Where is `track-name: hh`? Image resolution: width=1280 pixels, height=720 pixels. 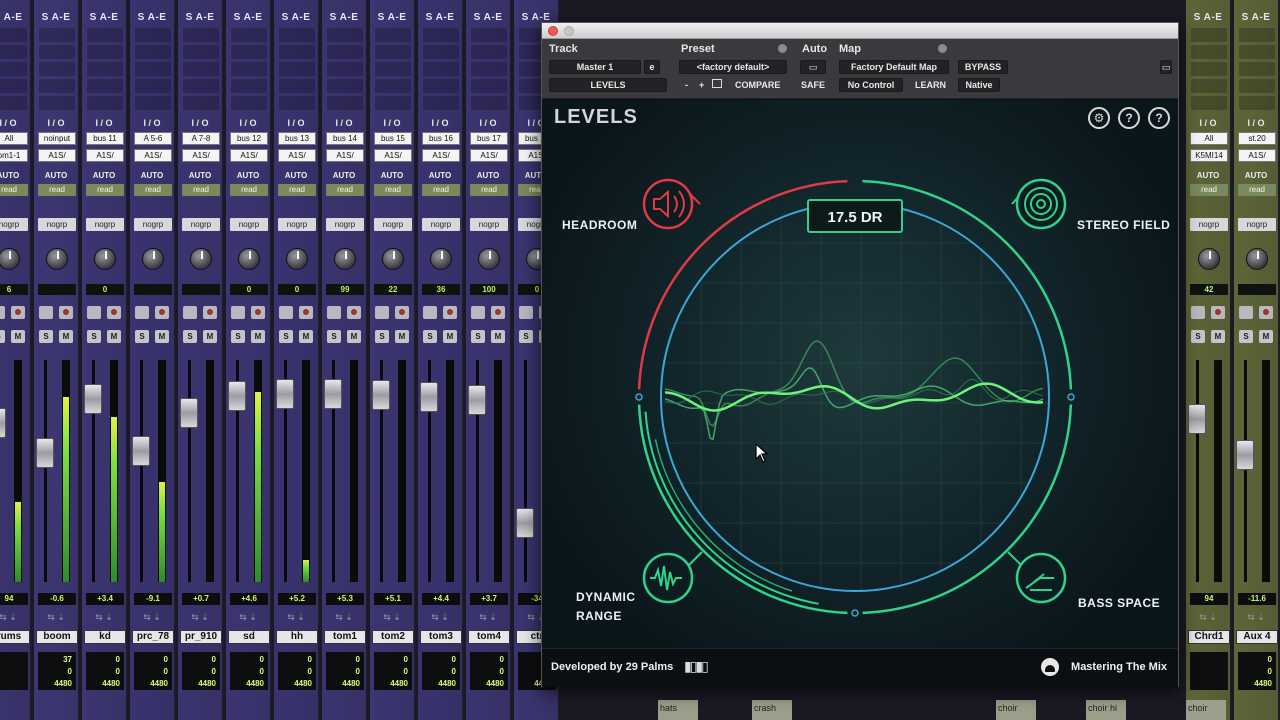 track-name: hh is located at coordinates (297, 637).